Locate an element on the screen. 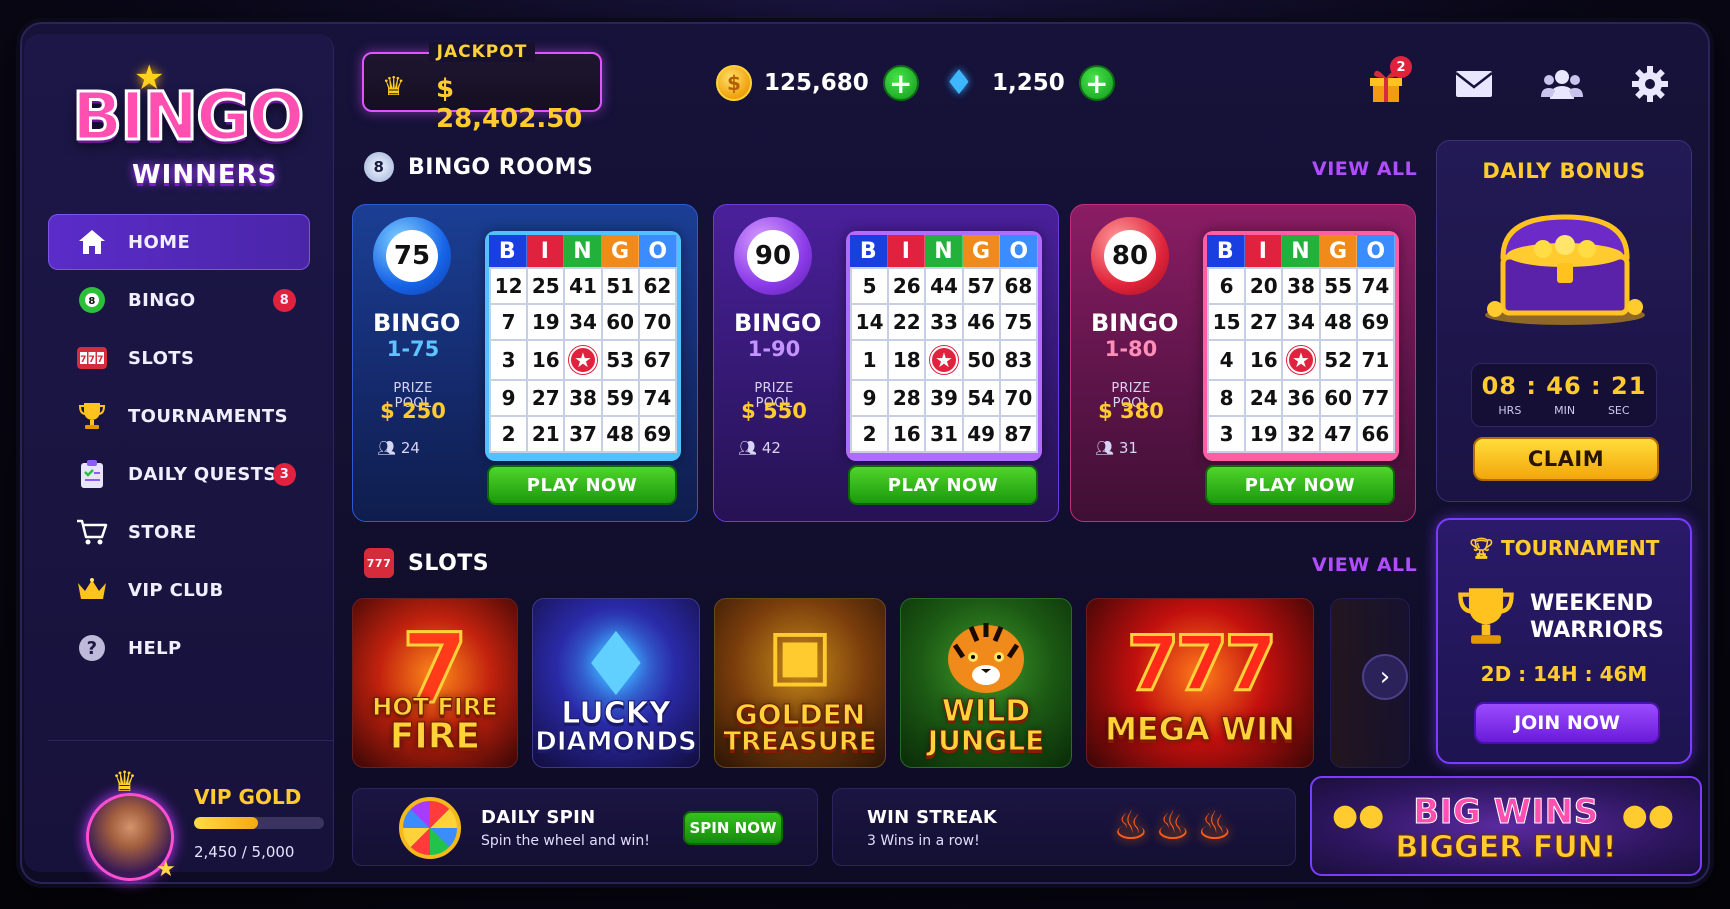 This screenshot has height=909, width=1730. bingo-cell: 39 is located at coordinates (944, 398).